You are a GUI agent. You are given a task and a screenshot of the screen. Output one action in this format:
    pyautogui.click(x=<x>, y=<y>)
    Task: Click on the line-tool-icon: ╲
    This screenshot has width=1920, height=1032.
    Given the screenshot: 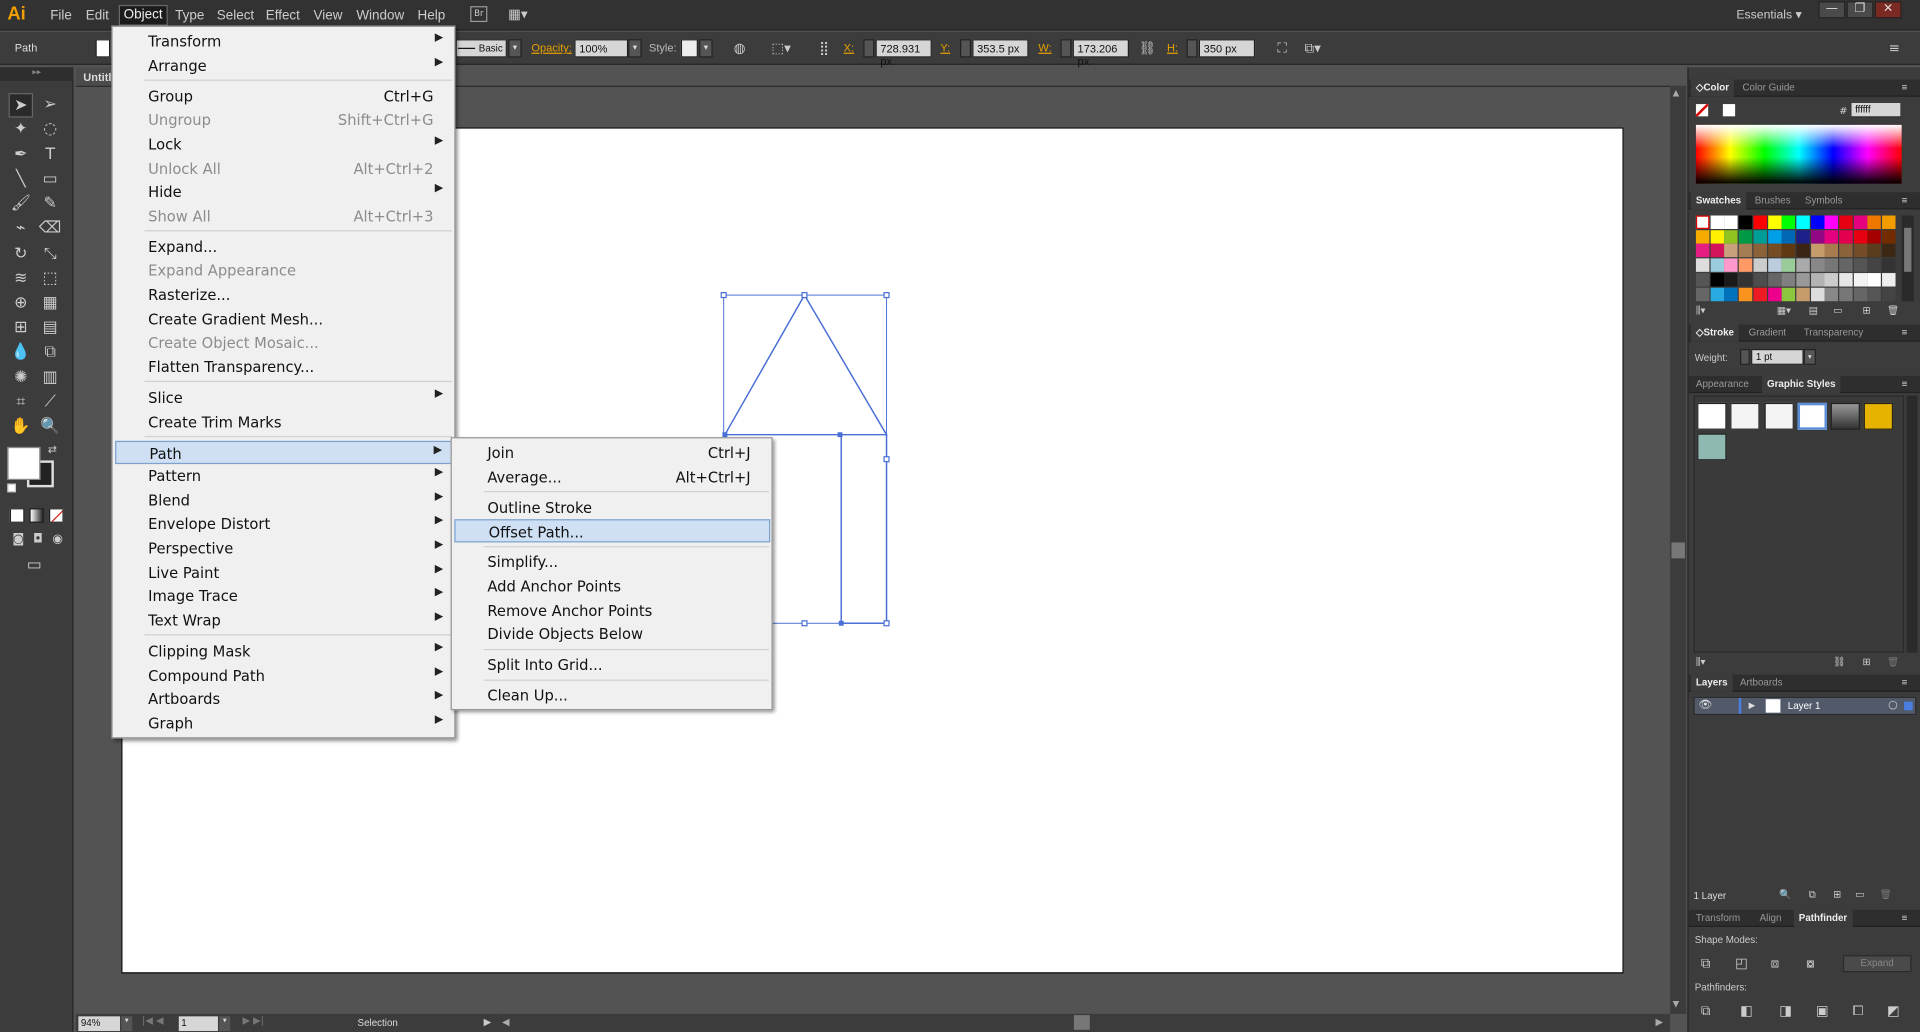 What is the action you would take?
    pyautogui.click(x=21, y=180)
    